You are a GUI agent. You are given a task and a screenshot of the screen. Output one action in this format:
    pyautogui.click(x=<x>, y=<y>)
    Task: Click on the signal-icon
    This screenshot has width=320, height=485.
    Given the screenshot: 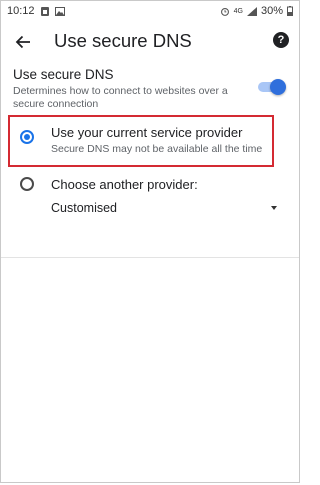 What is the action you would take?
    pyautogui.click(x=251, y=11)
    